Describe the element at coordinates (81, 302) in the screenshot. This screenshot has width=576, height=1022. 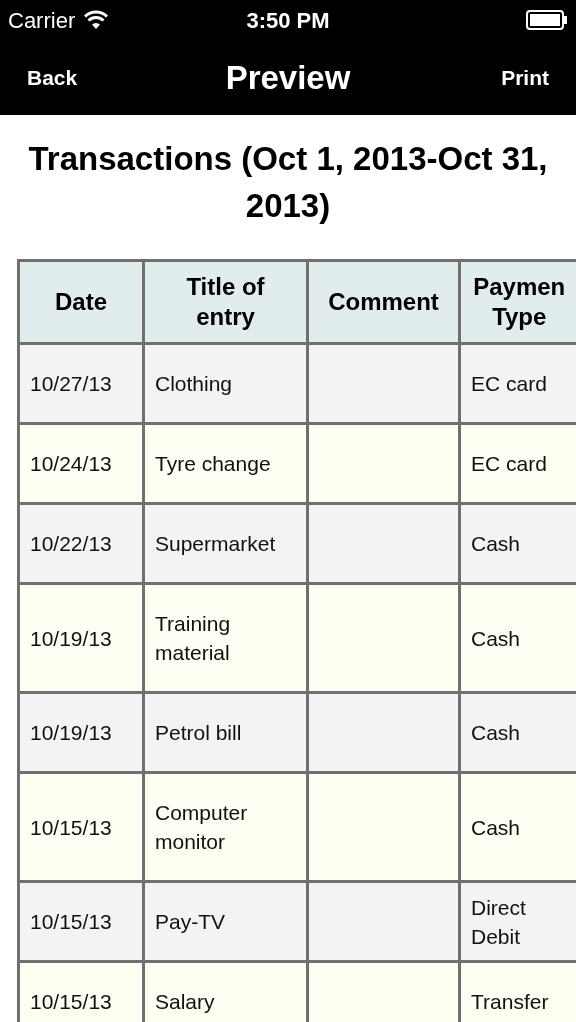
I see `column-header: Date` at that location.